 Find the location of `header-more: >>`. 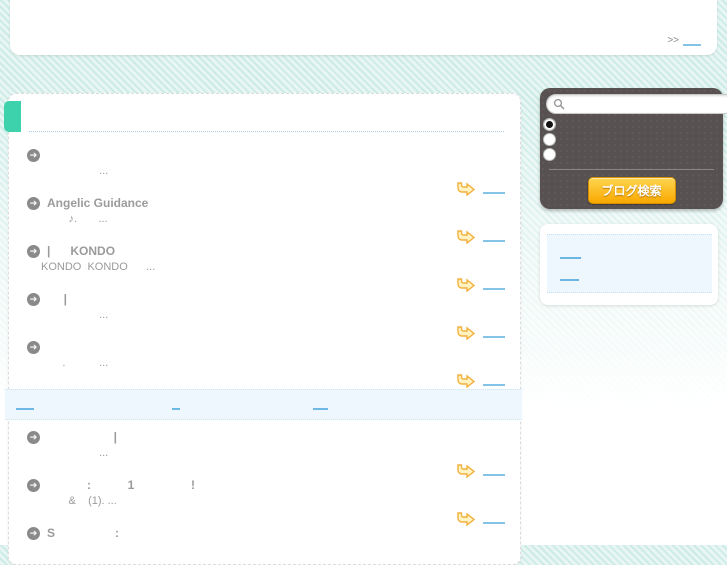

header-more: >> is located at coordinates (684, 40).